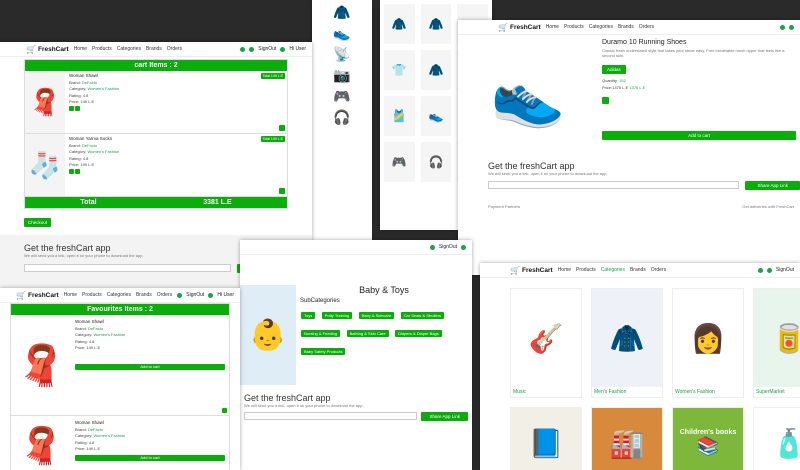 The height and width of the screenshot is (470, 800). What do you see at coordinates (321, 333) in the screenshot?
I see `subcategory-tag: Nursing & Feeding` at bounding box center [321, 333].